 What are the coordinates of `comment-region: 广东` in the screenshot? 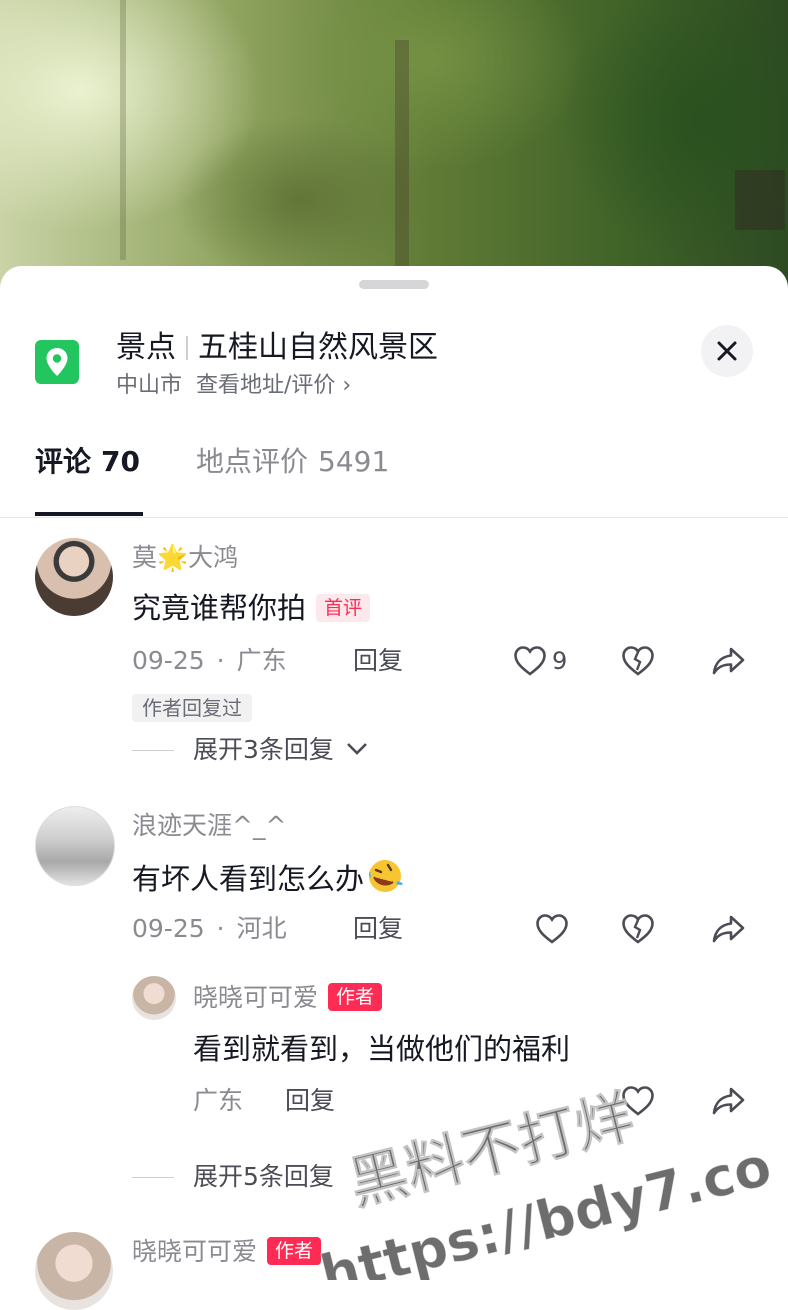 It's located at (261, 660).